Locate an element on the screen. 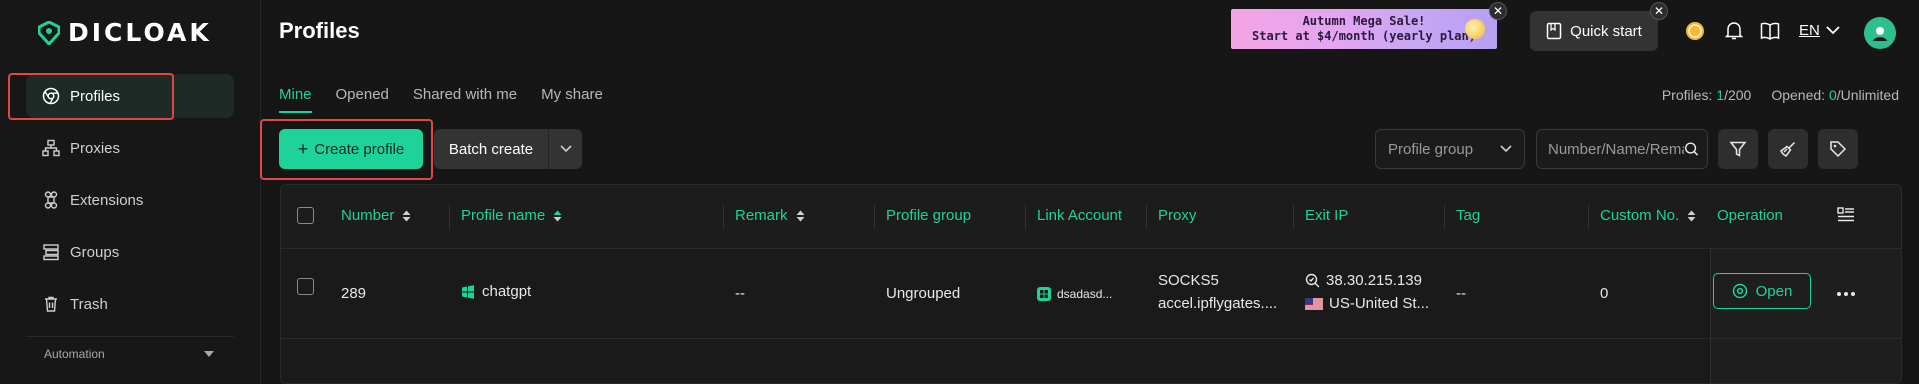 This screenshot has height=384, width=1919. cell-profile-name: chatgpt is located at coordinates (496, 291).